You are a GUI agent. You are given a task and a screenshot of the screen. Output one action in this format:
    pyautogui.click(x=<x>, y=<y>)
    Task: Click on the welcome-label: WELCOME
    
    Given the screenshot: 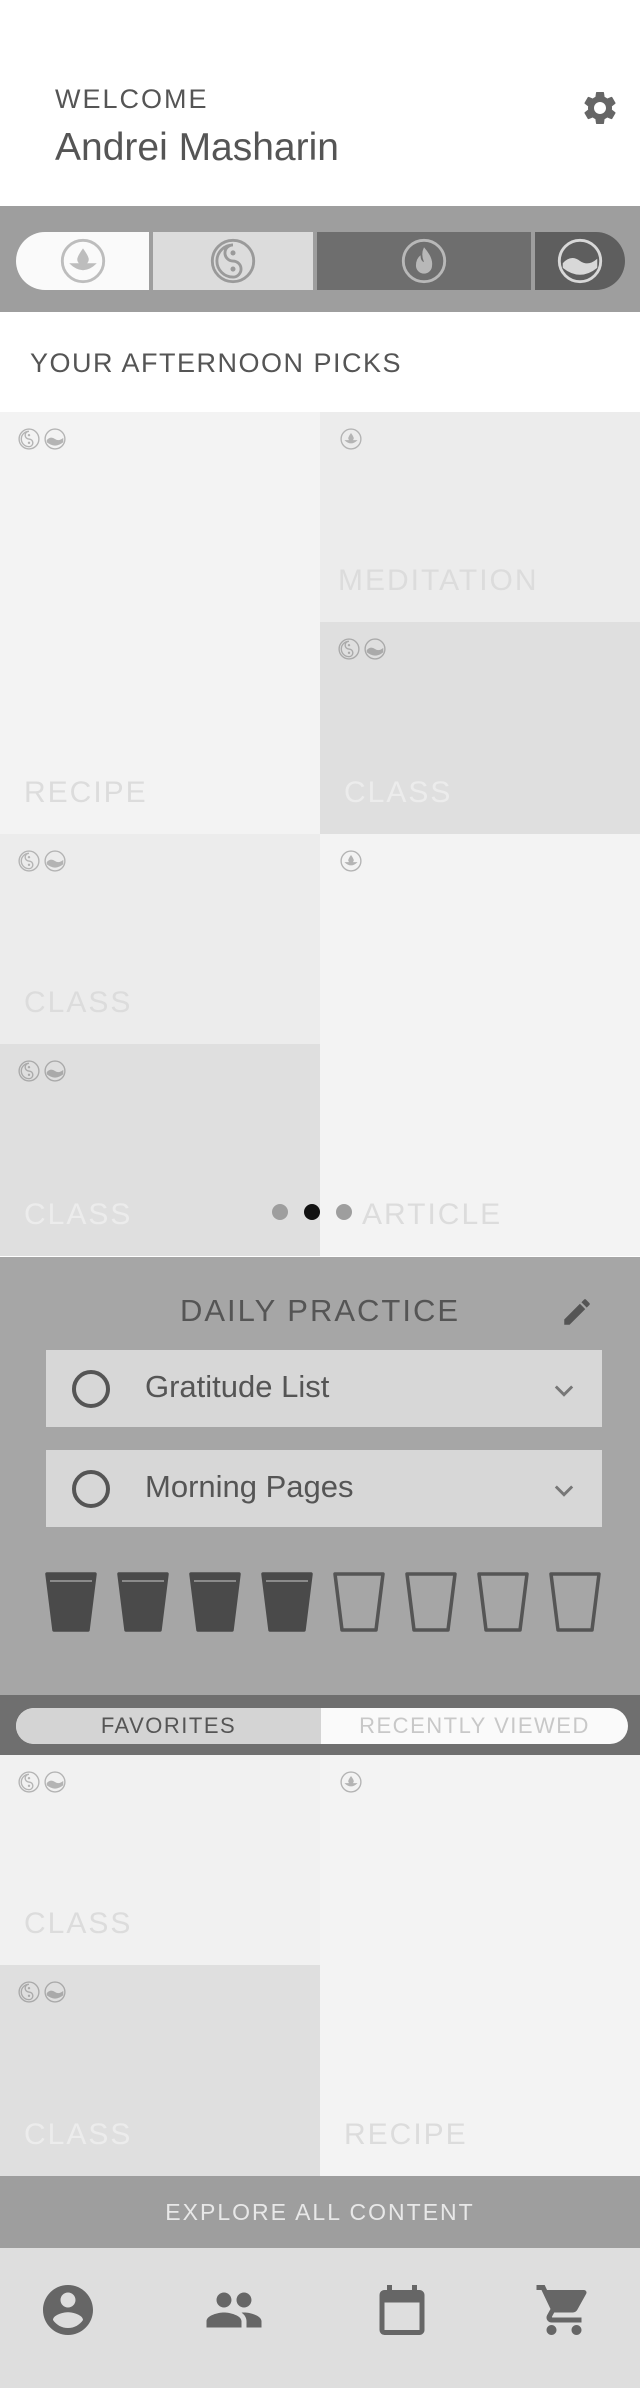 What is the action you would take?
    pyautogui.click(x=132, y=99)
    